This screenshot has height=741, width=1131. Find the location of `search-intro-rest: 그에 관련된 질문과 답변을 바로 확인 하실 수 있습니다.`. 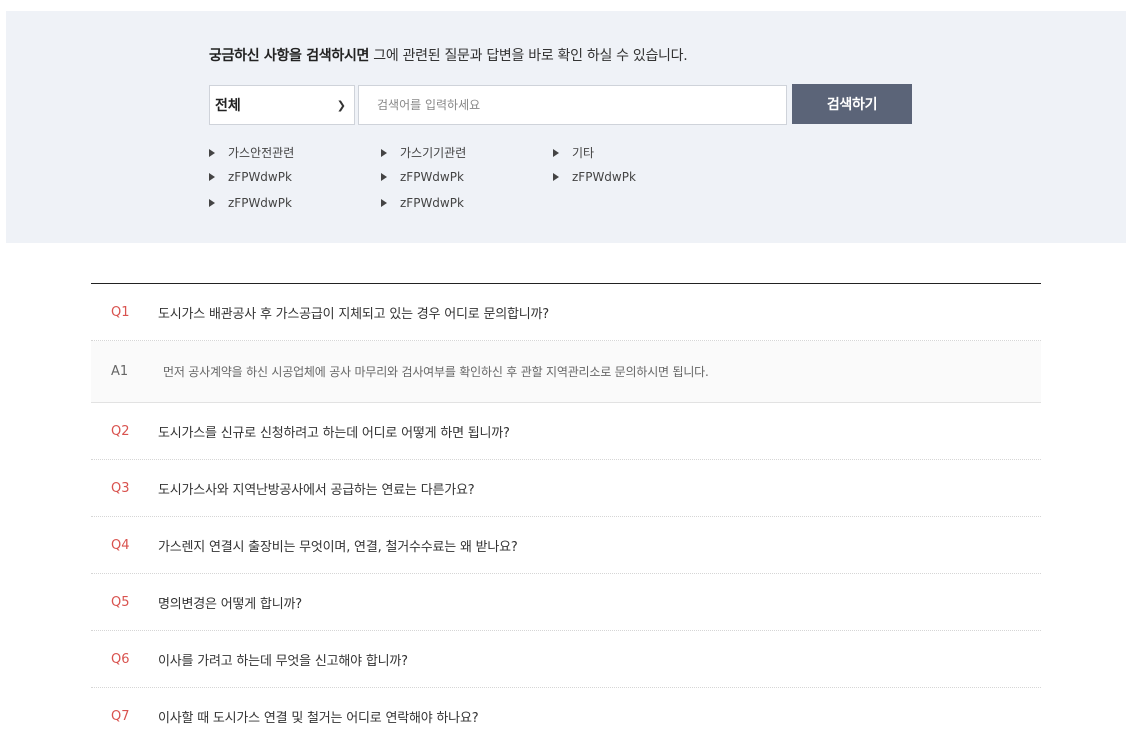

search-intro-rest: 그에 관련된 질문과 답변을 바로 확인 하실 수 있습니다. is located at coordinates (528, 56).